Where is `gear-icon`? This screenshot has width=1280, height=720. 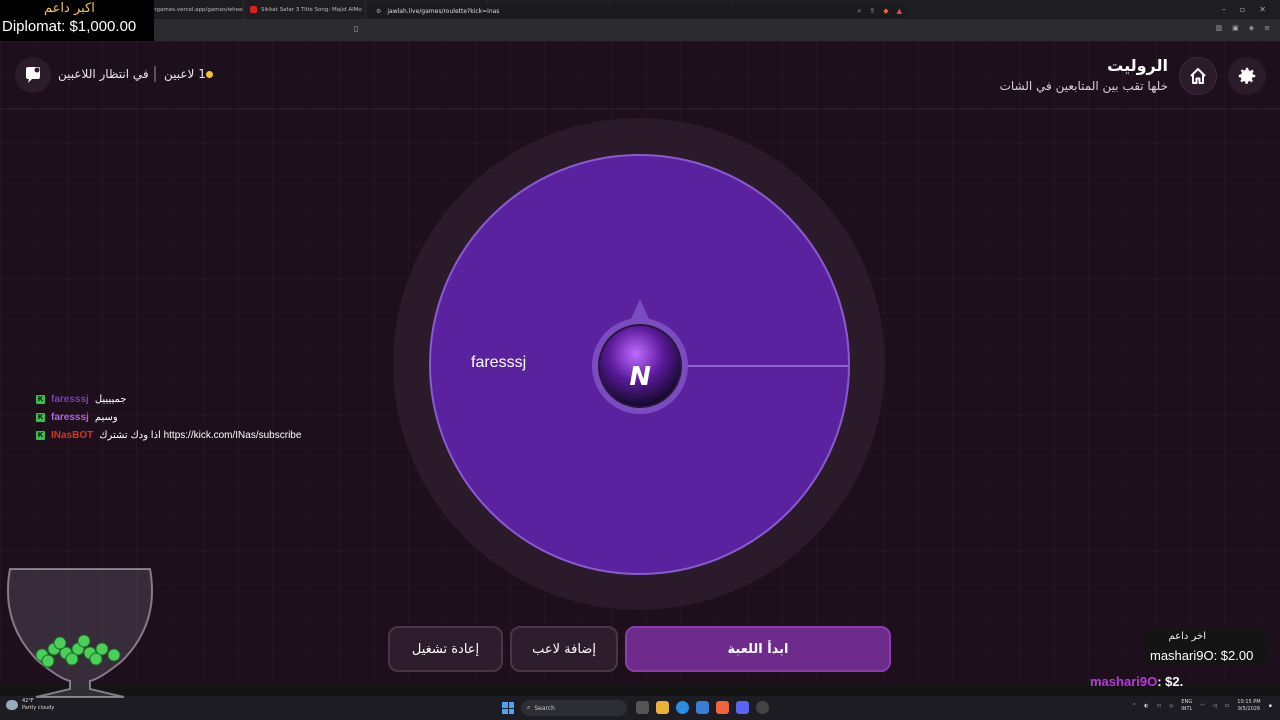 gear-icon is located at coordinates (1247, 75).